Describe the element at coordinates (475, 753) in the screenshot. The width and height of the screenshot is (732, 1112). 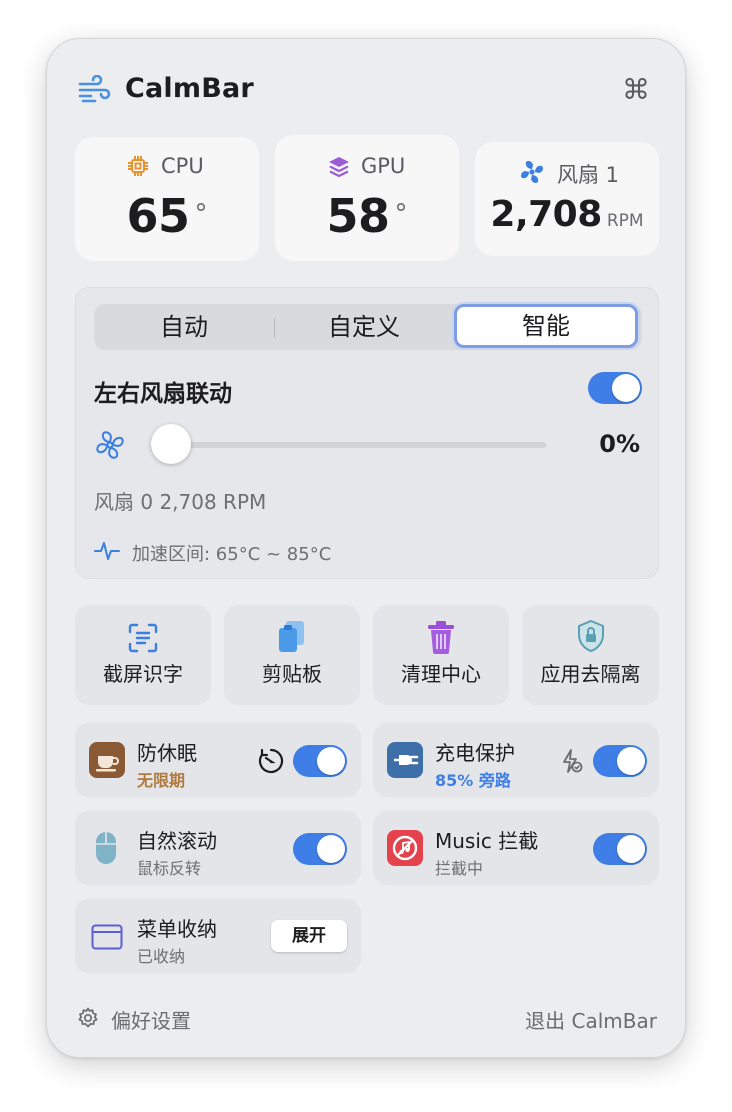
I see `charge-protect-title: 充电保护` at that location.